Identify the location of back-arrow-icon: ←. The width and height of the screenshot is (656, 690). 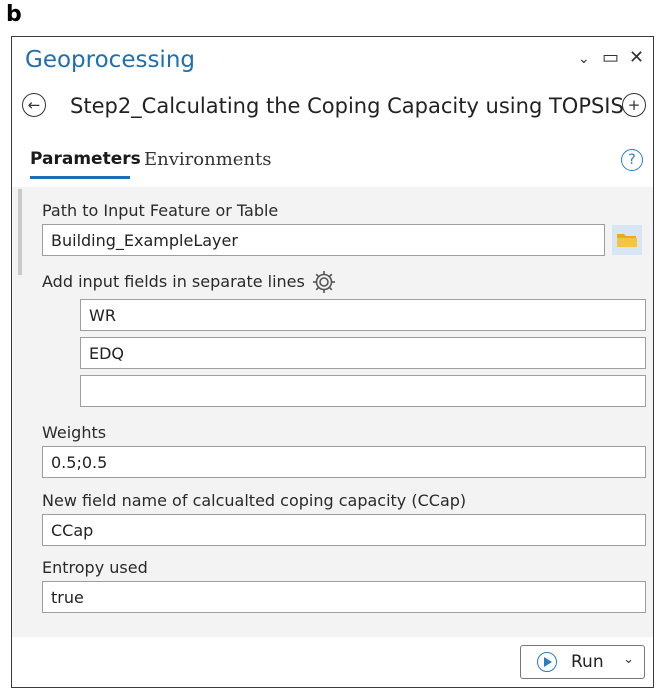
(34, 105).